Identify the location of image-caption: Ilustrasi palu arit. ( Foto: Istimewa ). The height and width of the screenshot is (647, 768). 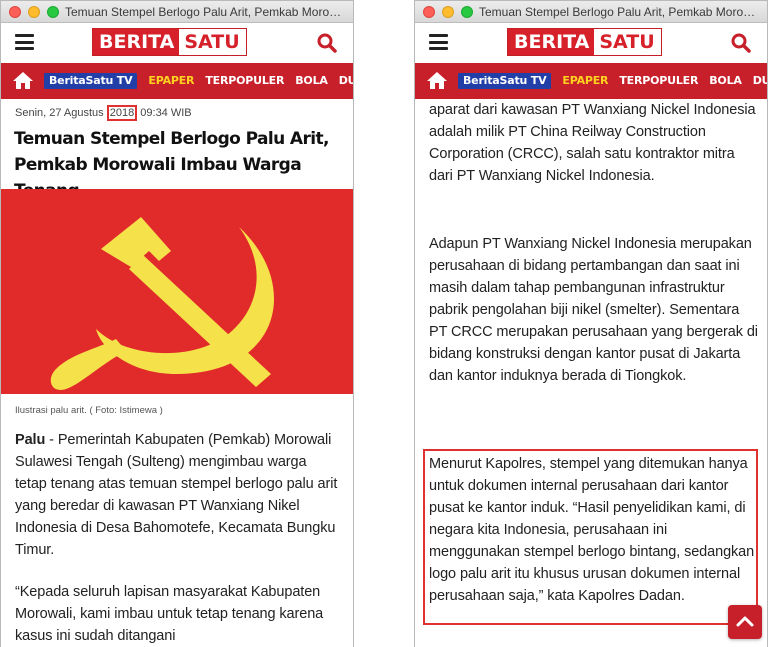
(89, 410).